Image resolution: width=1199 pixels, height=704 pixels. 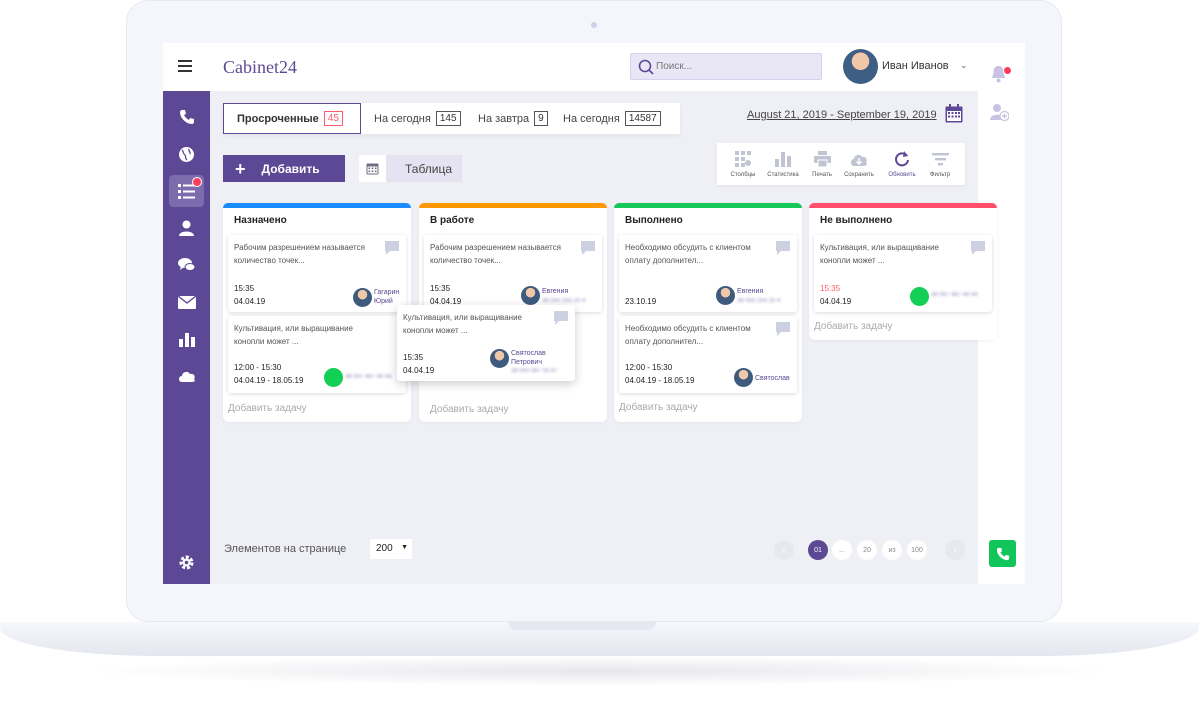 I want to click on call-button, so click(x=1002, y=553).